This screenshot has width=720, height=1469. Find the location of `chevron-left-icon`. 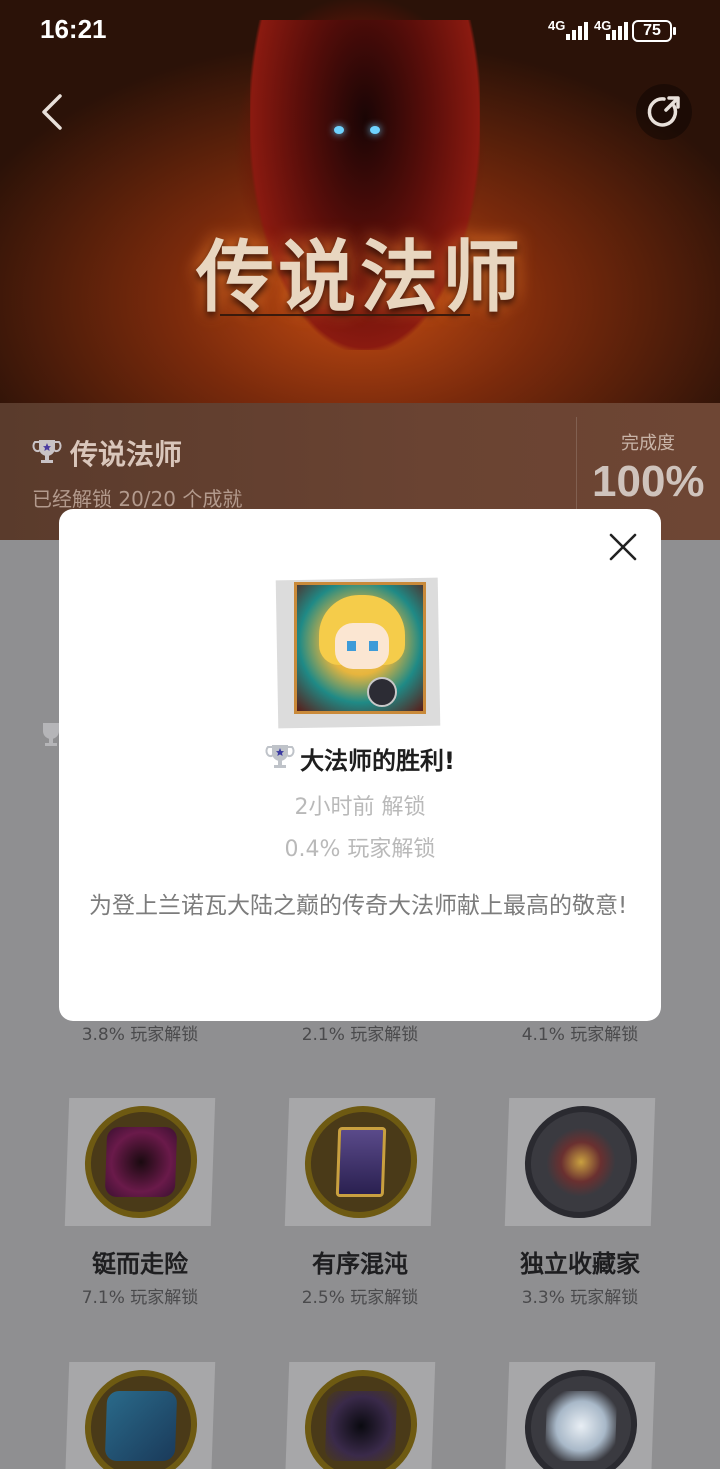

chevron-left-icon is located at coordinates (52, 112).